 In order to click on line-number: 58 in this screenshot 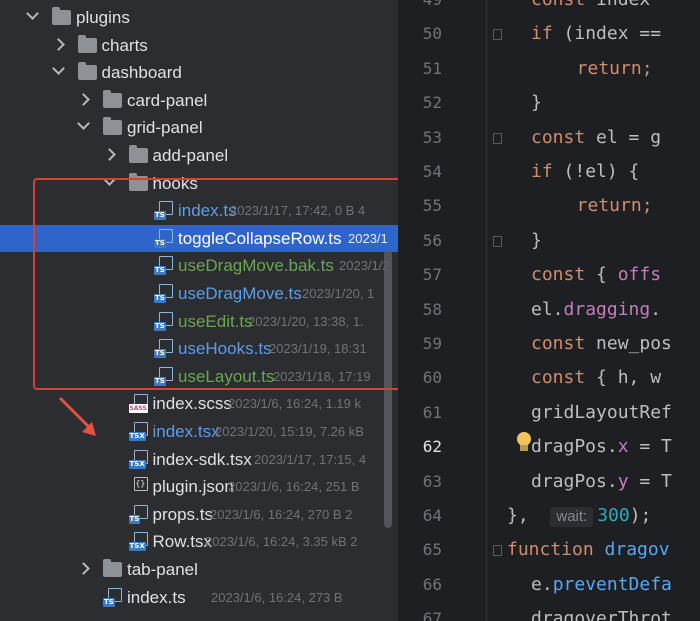, I will do `click(432, 309)`.